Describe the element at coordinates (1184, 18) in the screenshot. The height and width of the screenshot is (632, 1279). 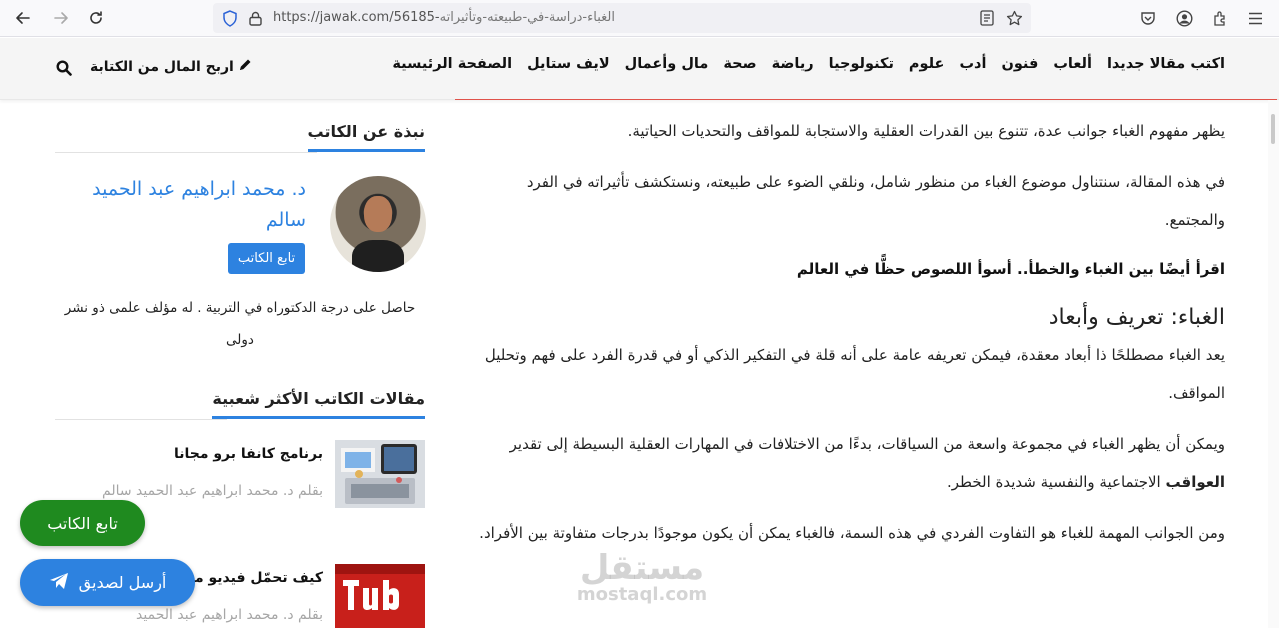
I see `account-icon` at that location.